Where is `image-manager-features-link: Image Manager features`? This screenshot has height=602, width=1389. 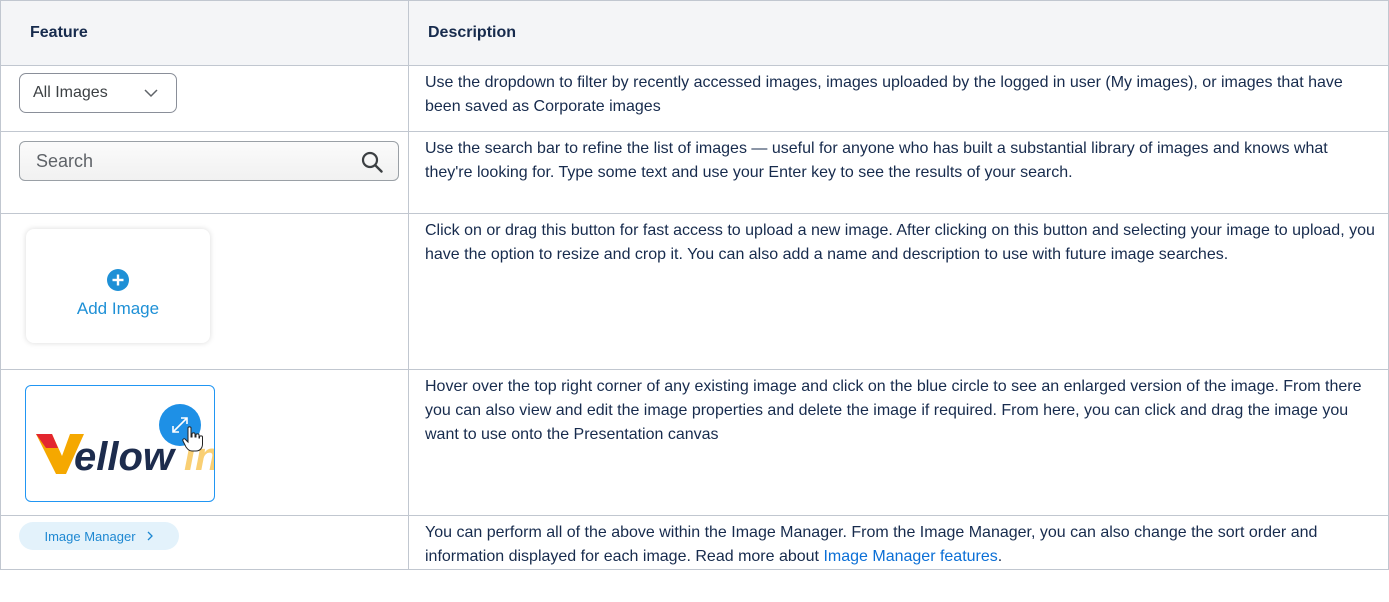 image-manager-features-link: Image Manager features is located at coordinates (910, 556).